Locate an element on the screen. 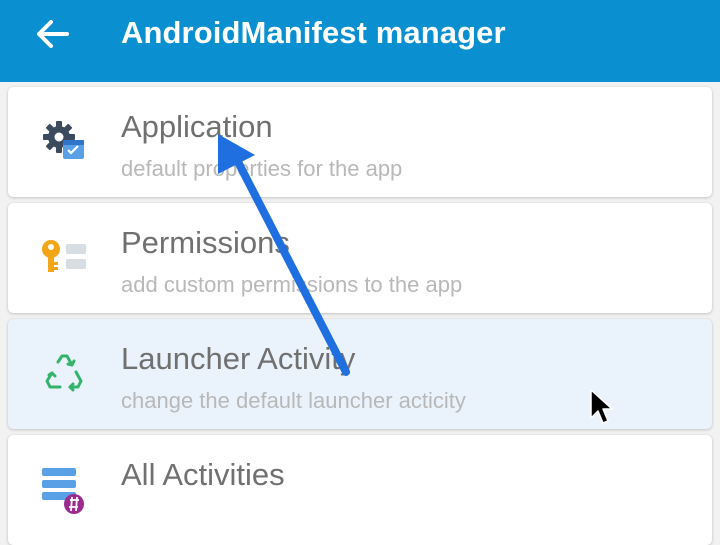 The image size is (720, 545). item-title: Launcher Activity is located at coordinates (238, 358).